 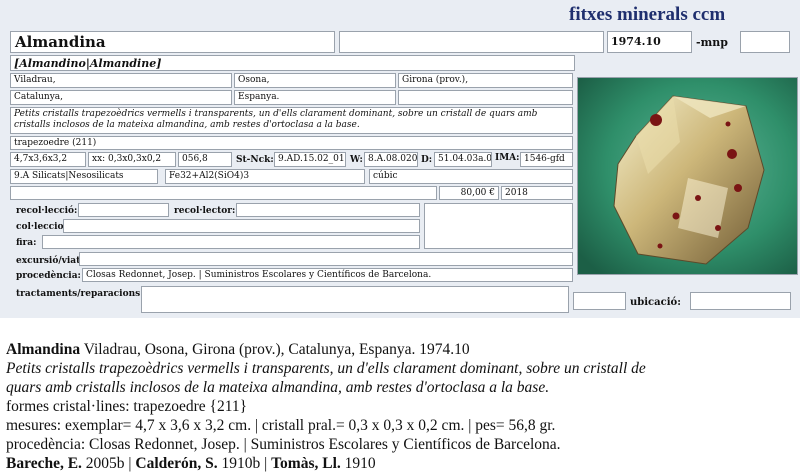 What do you see at coordinates (306, 463) in the screenshot?
I see `ref3-author: Tomàs, Ll.` at bounding box center [306, 463].